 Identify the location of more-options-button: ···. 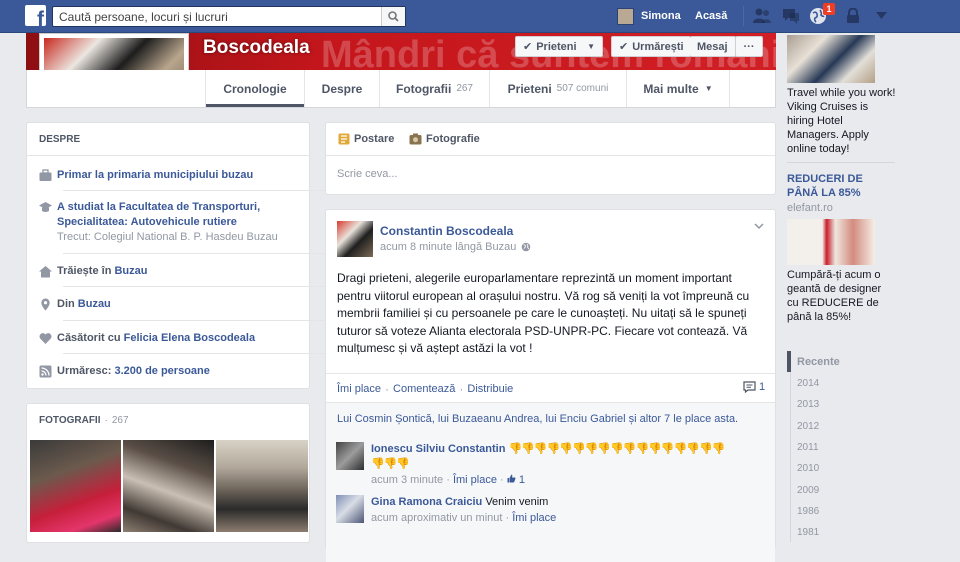
(749, 46).